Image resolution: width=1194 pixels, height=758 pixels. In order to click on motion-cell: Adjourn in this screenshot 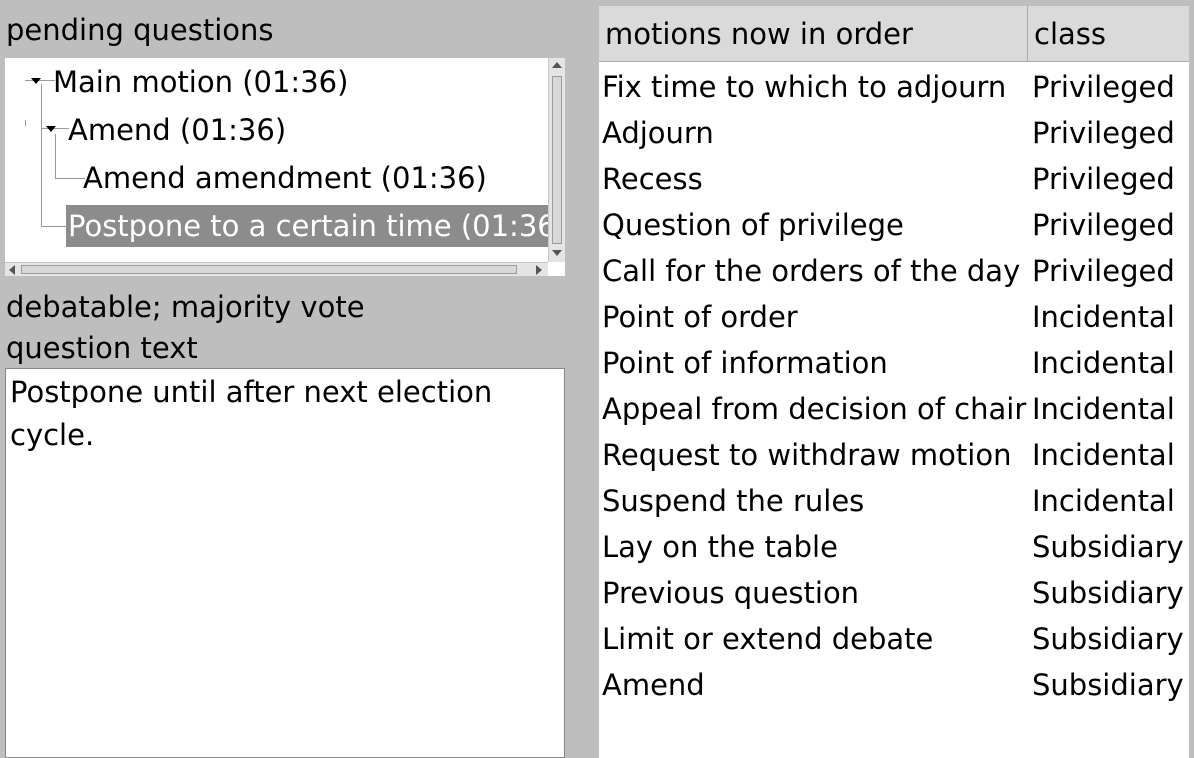, I will do `click(658, 133)`.